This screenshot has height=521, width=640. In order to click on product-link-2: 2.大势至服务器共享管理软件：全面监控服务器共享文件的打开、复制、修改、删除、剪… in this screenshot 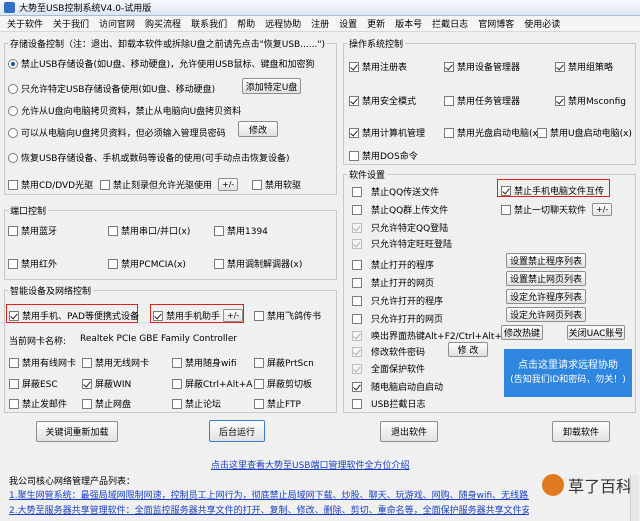, I will do `click(269, 509)`.